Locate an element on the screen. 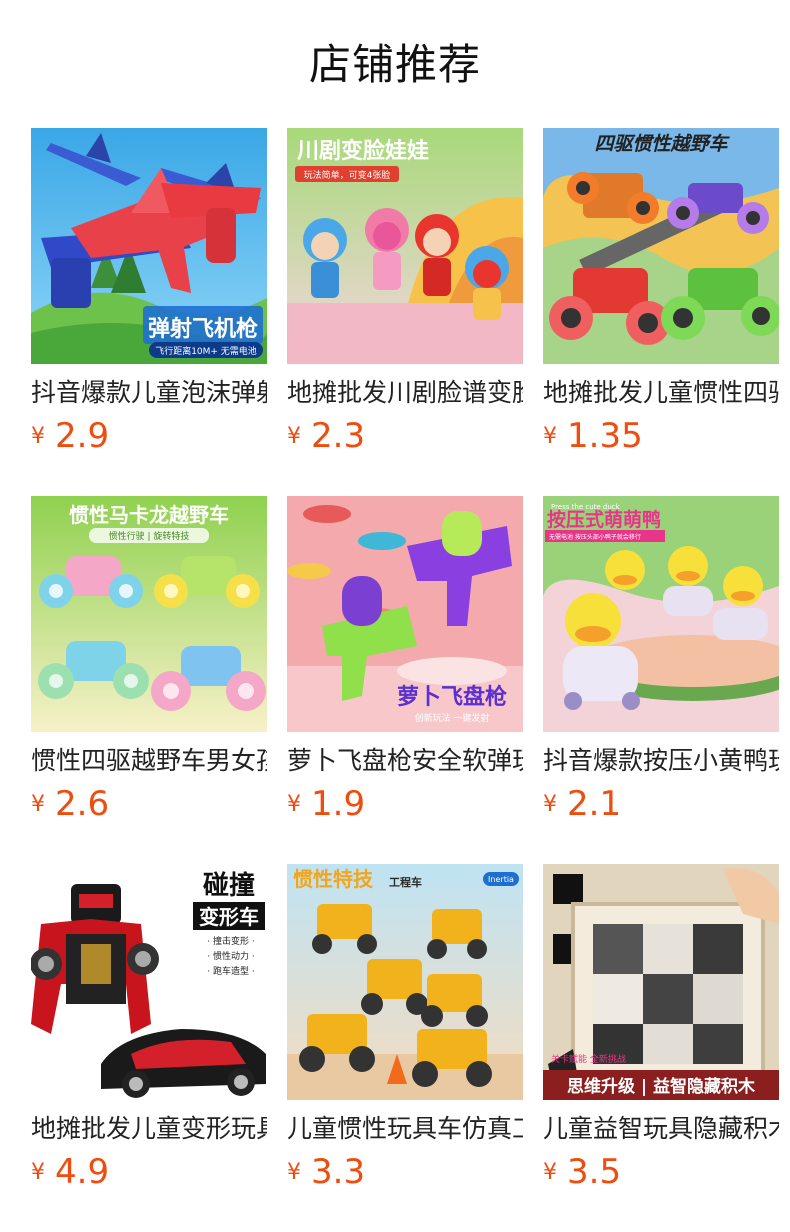 The width and height of the screenshot is (790, 1232). product-image: 碰撞 变形车 · 撞击变形 · · 惯性动力 · · 跑车造型 · is located at coordinates (149, 982).